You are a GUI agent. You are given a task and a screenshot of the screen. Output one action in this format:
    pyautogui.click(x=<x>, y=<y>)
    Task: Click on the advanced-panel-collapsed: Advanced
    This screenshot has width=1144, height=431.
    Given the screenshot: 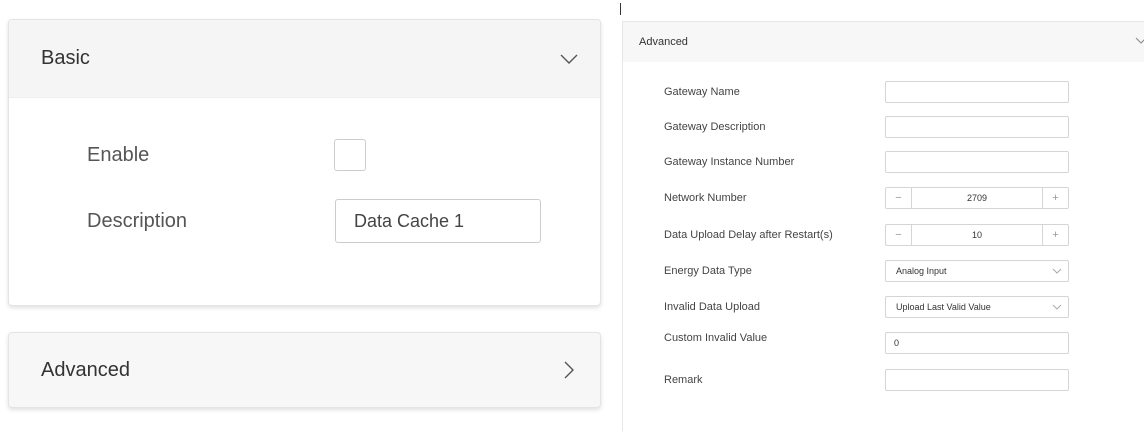 What is the action you would take?
    pyautogui.click(x=304, y=370)
    